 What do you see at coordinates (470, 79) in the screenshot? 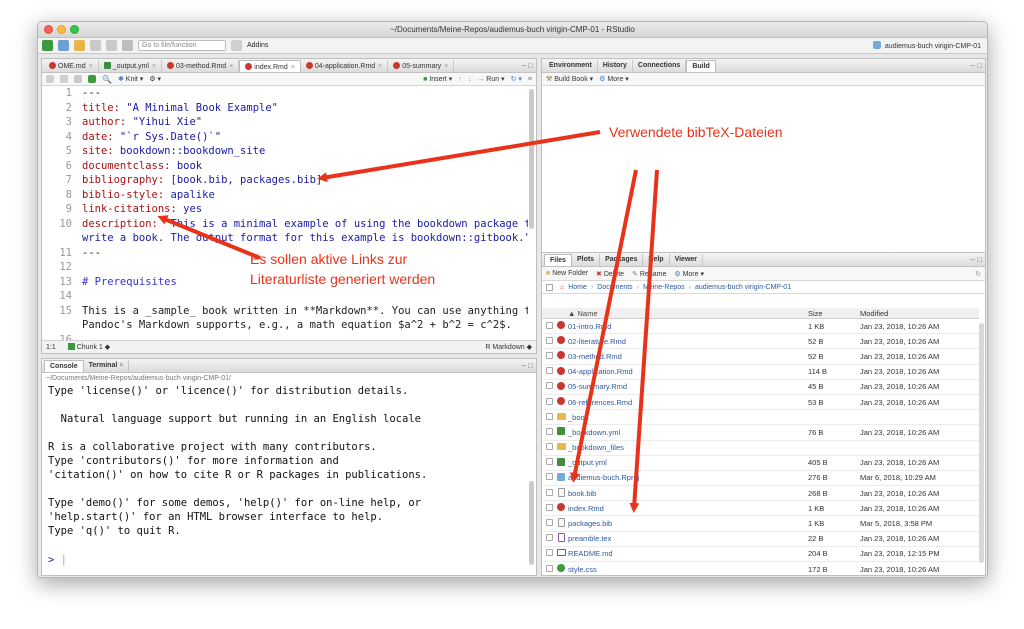
I see `down-arrow-icon: ↓` at bounding box center [470, 79].